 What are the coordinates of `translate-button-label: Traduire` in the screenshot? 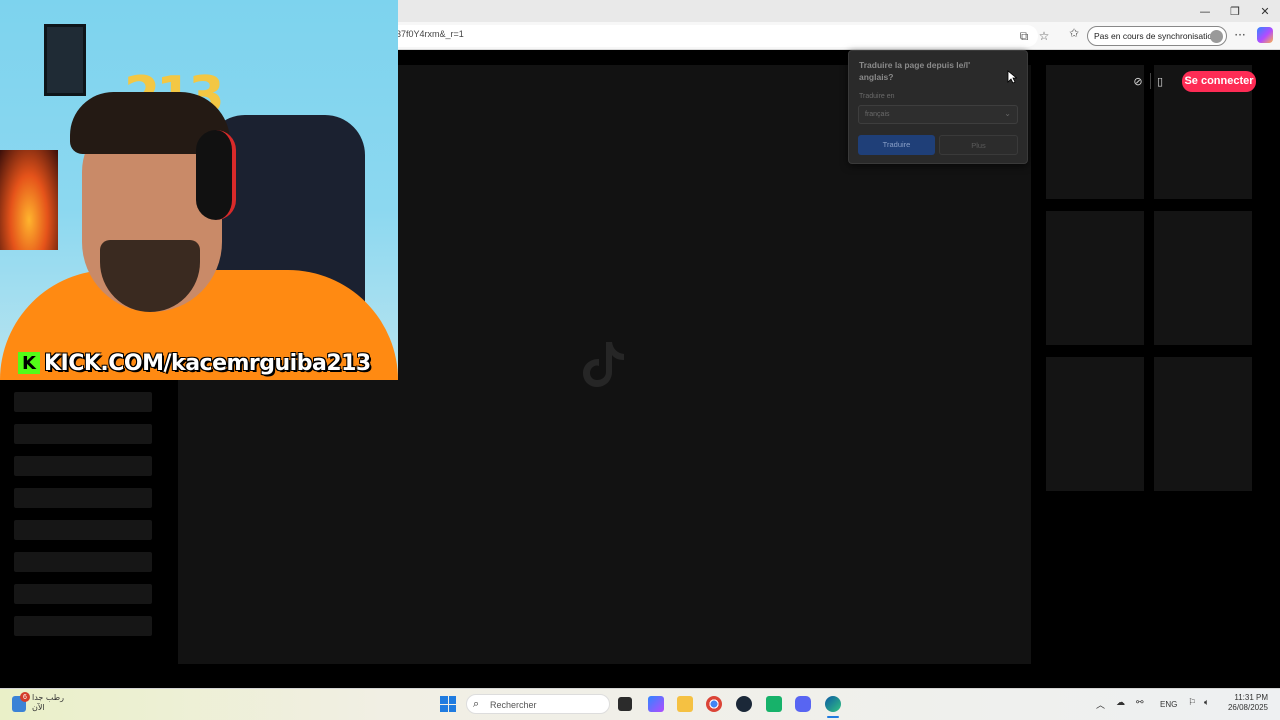 It's located at (896, 144).